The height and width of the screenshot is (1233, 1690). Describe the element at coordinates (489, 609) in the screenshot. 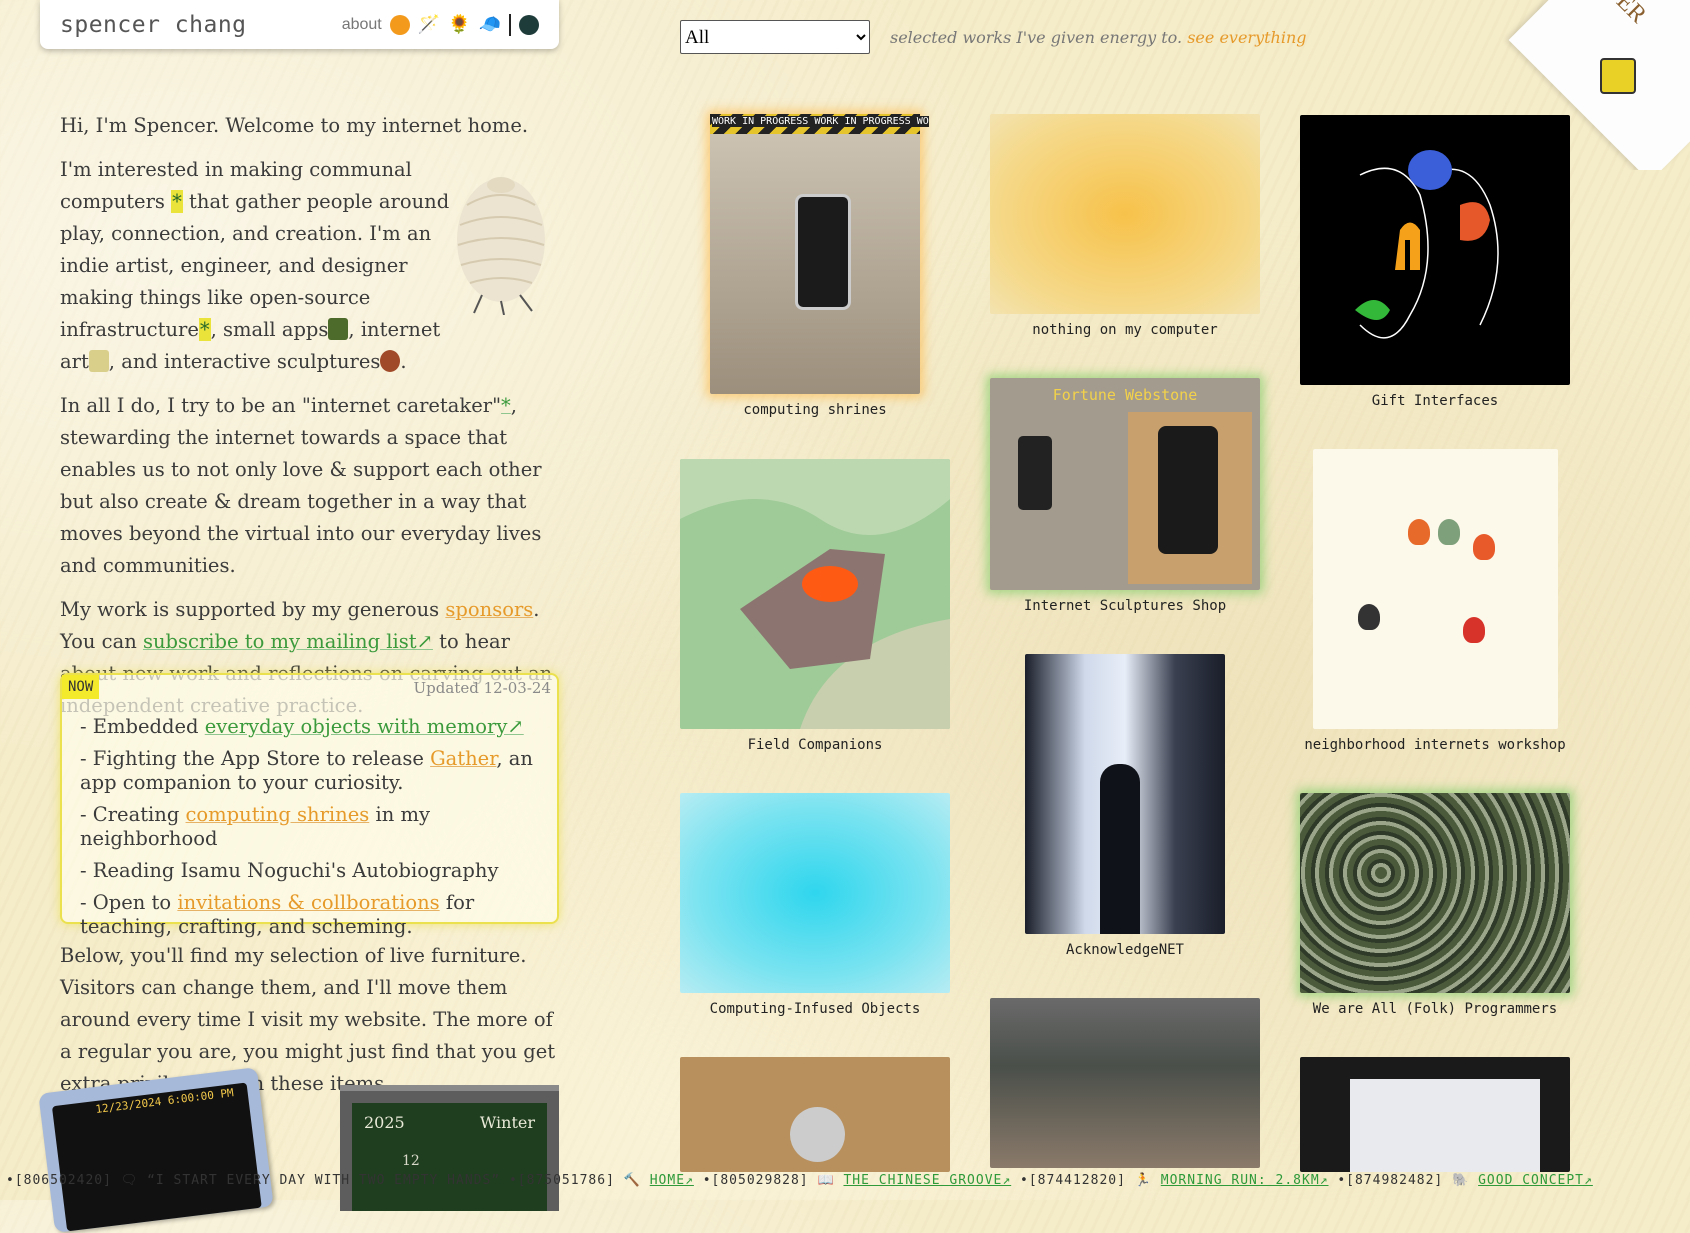

I see `sponsors-link: sponsors` at that location.